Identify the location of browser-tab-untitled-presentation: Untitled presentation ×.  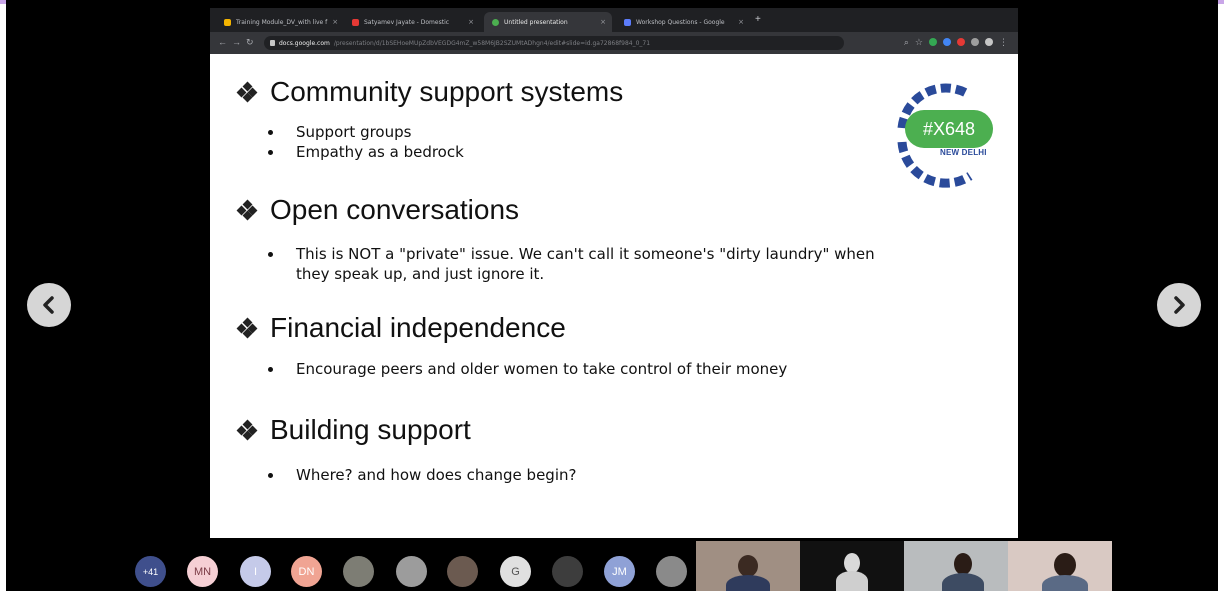
(548, 22).